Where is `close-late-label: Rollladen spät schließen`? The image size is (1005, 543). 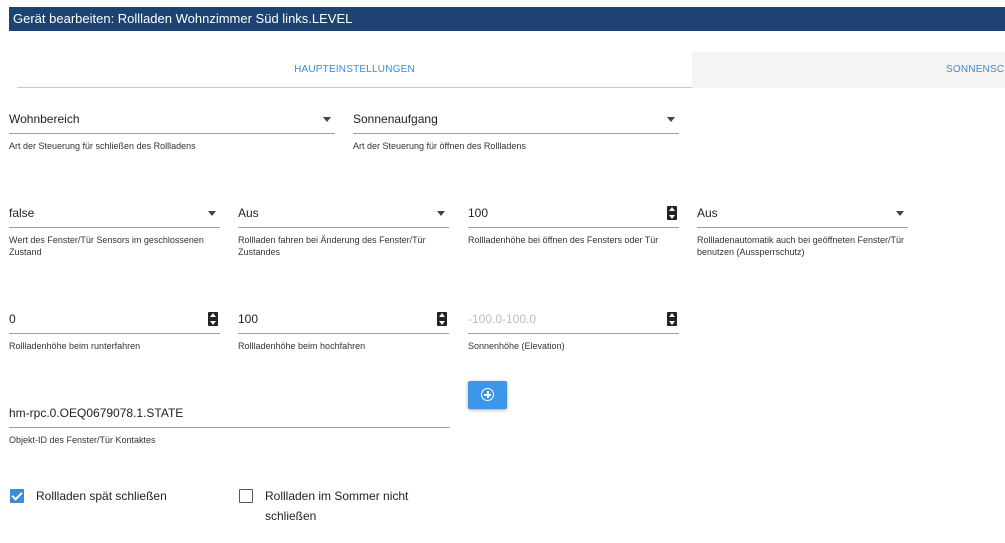 close-late-label: Rollladen spät schließen is located at coordinates (101, 496).